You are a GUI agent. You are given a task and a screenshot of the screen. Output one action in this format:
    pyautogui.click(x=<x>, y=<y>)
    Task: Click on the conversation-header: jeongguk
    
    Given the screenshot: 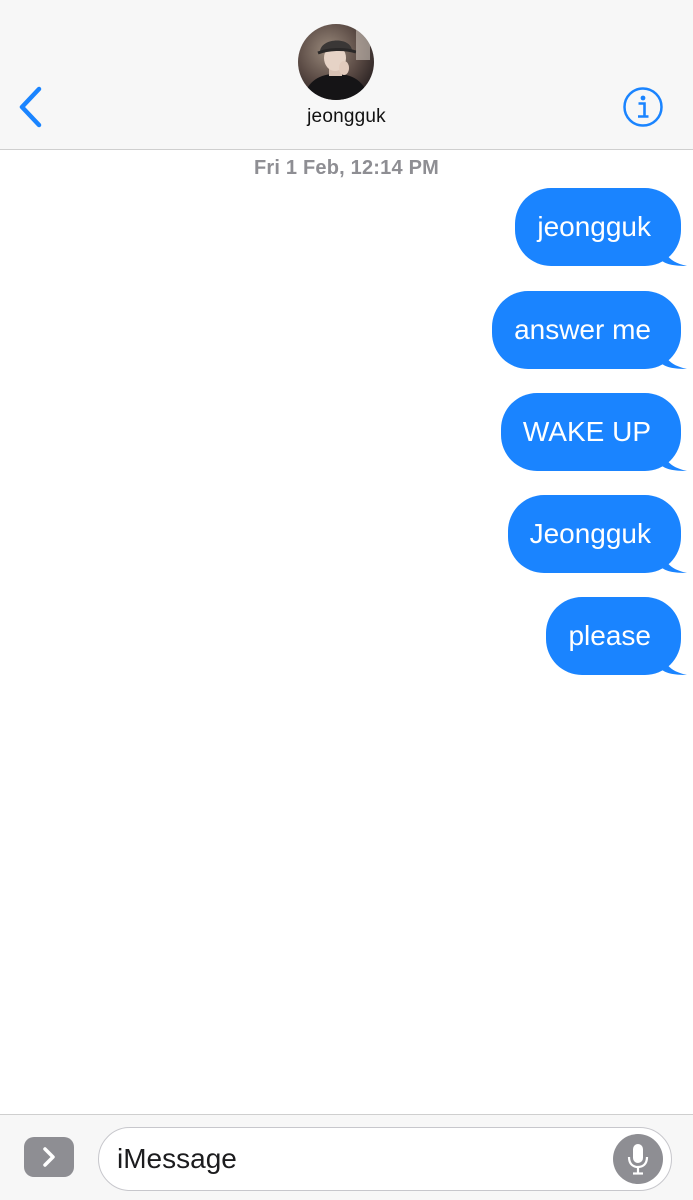 What is the action you would take?
    pyautogui.click(x=346, y=75)
    